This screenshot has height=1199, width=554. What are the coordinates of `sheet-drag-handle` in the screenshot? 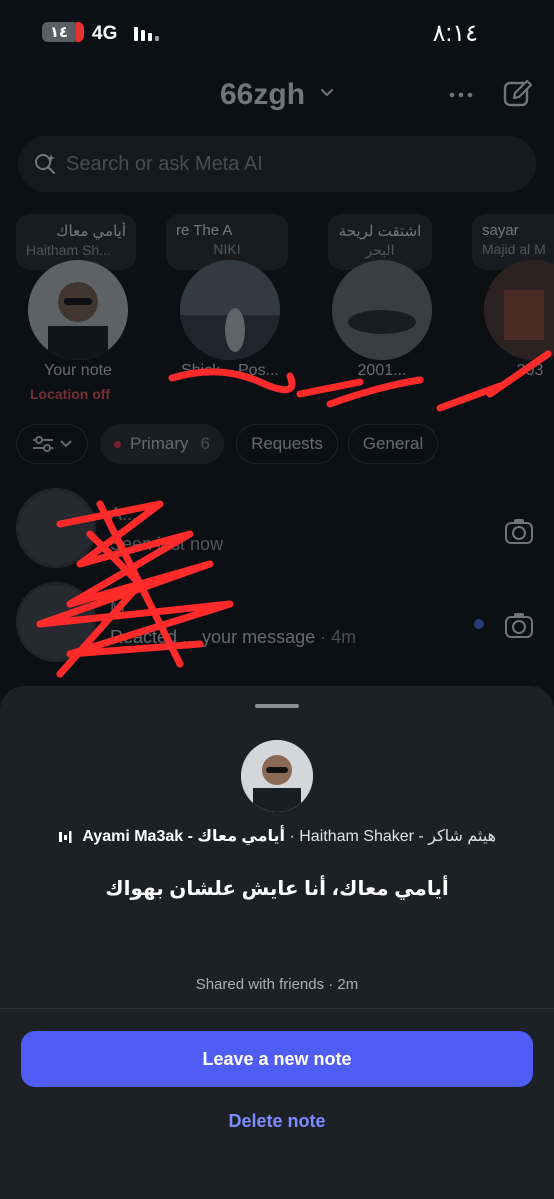 It's located at (277, 706).